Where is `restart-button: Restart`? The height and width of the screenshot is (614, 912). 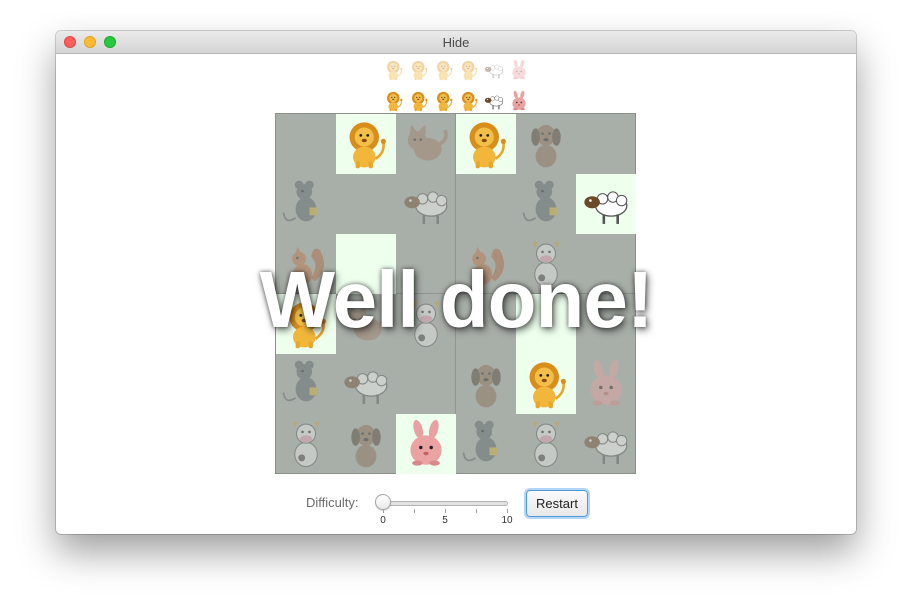 restart-button: Restart is located at coordinates (557, 503).